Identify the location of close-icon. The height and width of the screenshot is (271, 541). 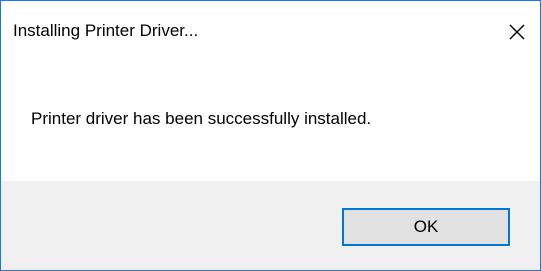
(517, 32).